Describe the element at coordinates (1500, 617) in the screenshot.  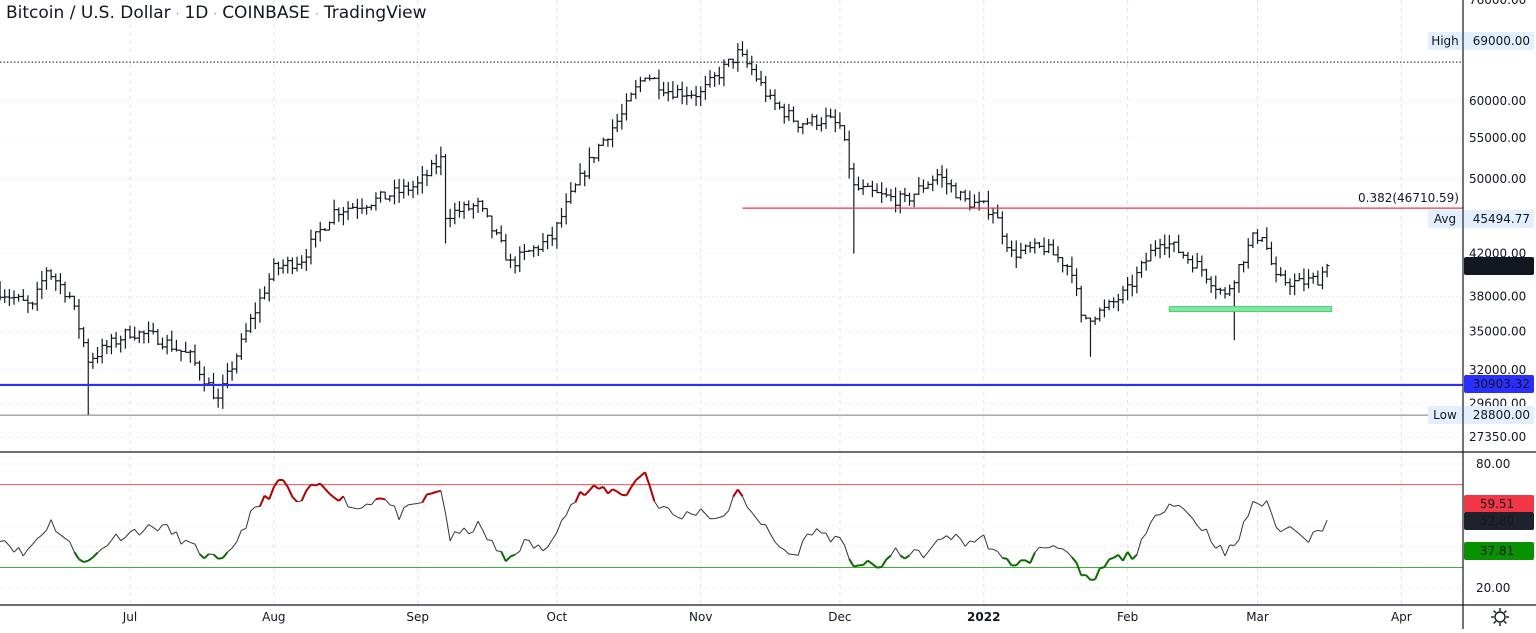
I see `settings-gear-icon` at that location.